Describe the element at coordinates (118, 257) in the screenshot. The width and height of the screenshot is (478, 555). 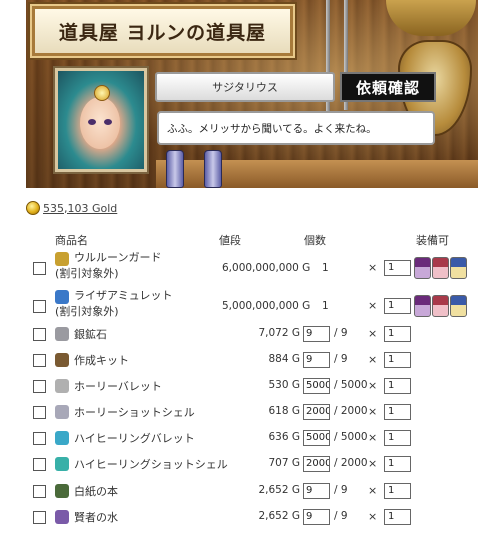
I see `item-name: ウルルーンガード` at that location.